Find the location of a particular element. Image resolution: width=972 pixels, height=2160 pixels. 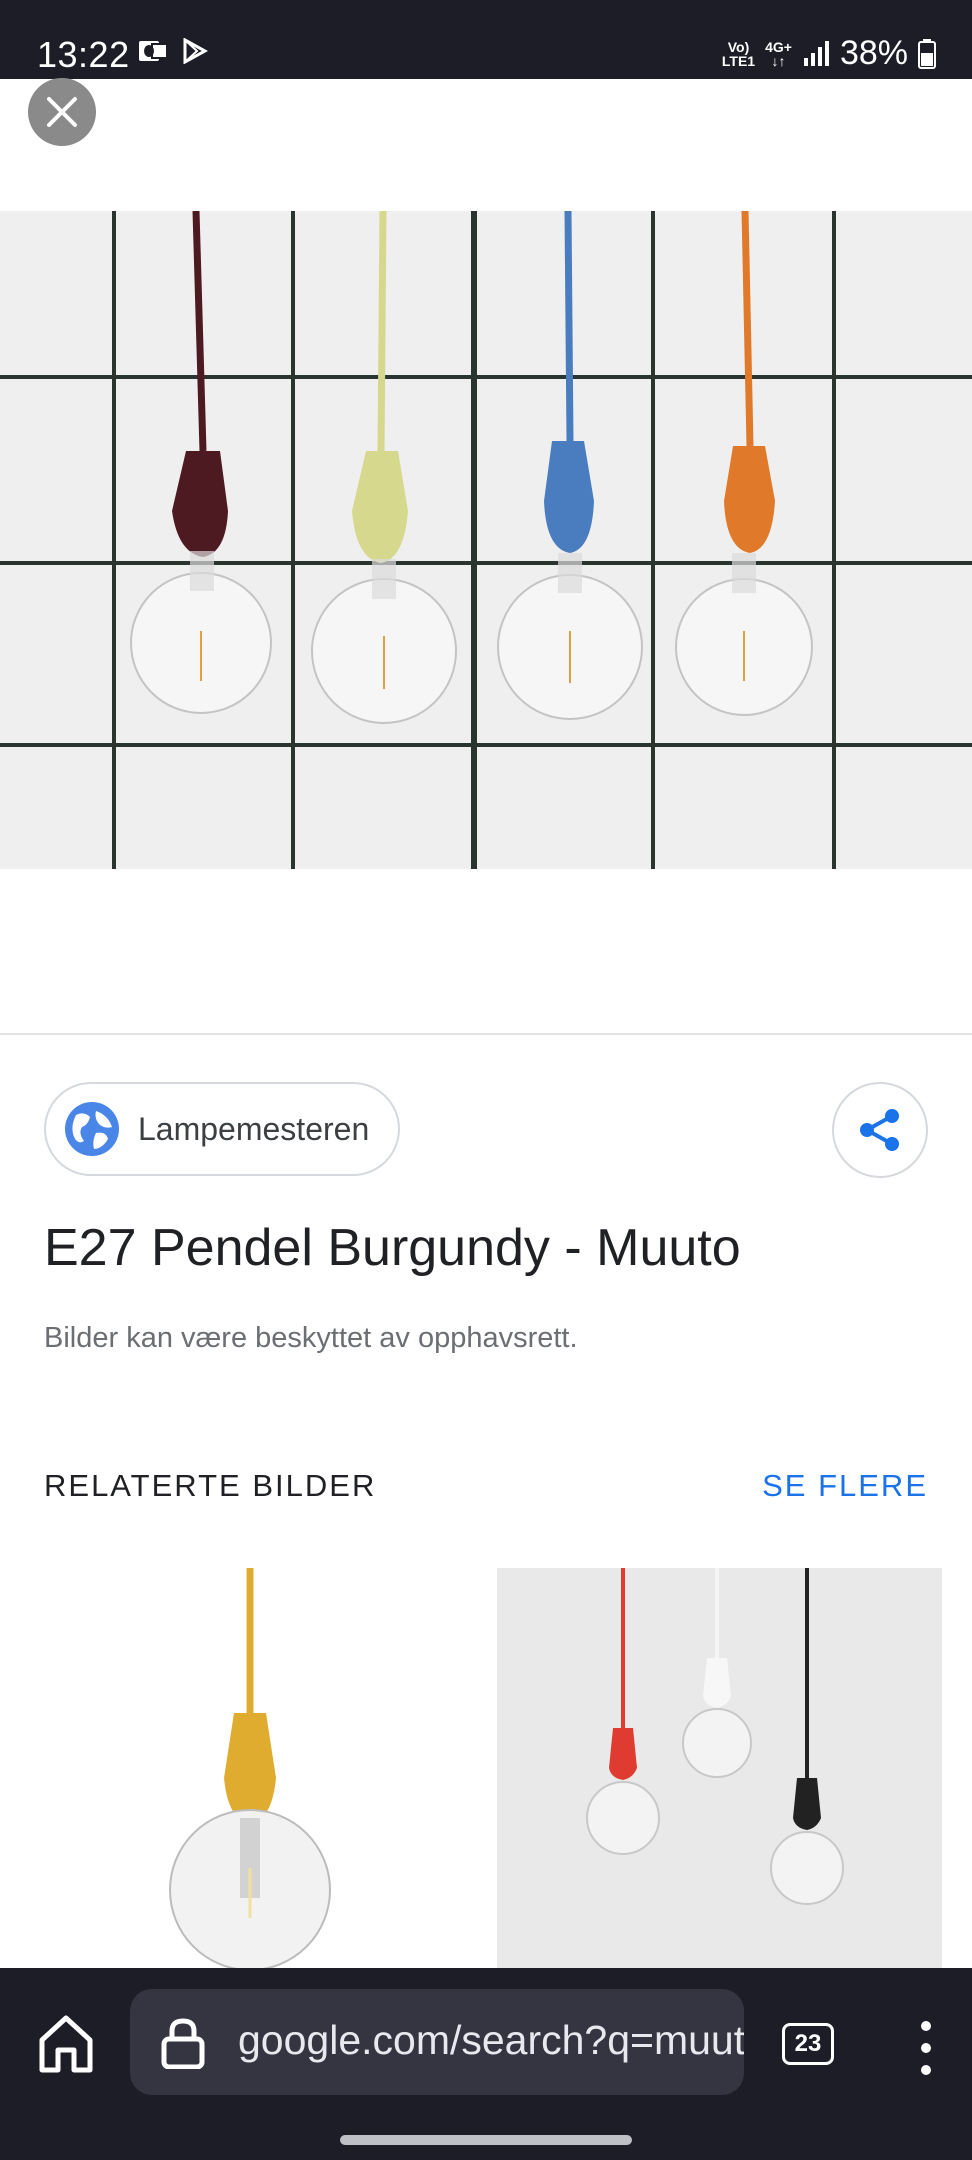

outlook-notification-icon is located at coordinates (153, 51).